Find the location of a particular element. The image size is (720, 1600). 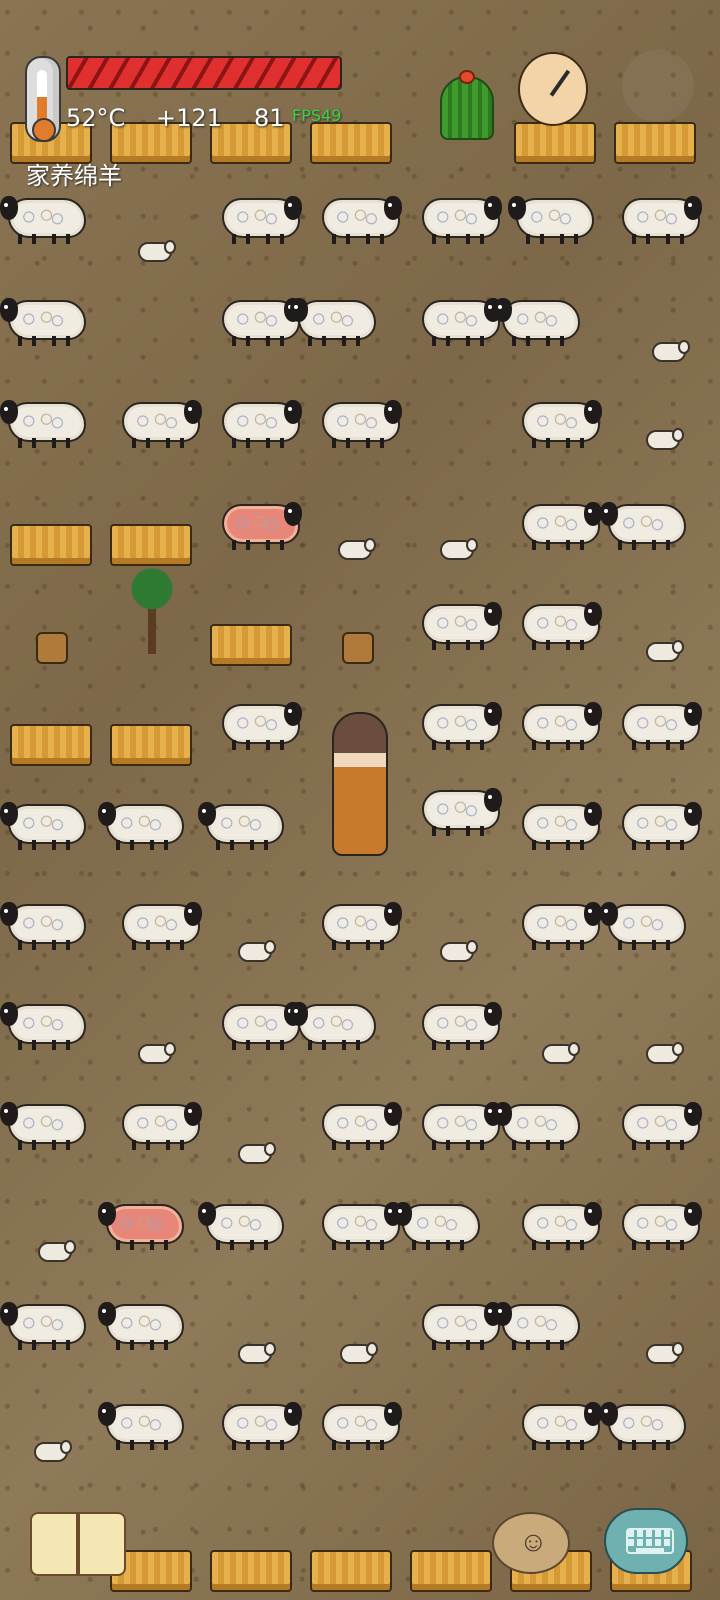

tree is located at coordinates (152, 608).